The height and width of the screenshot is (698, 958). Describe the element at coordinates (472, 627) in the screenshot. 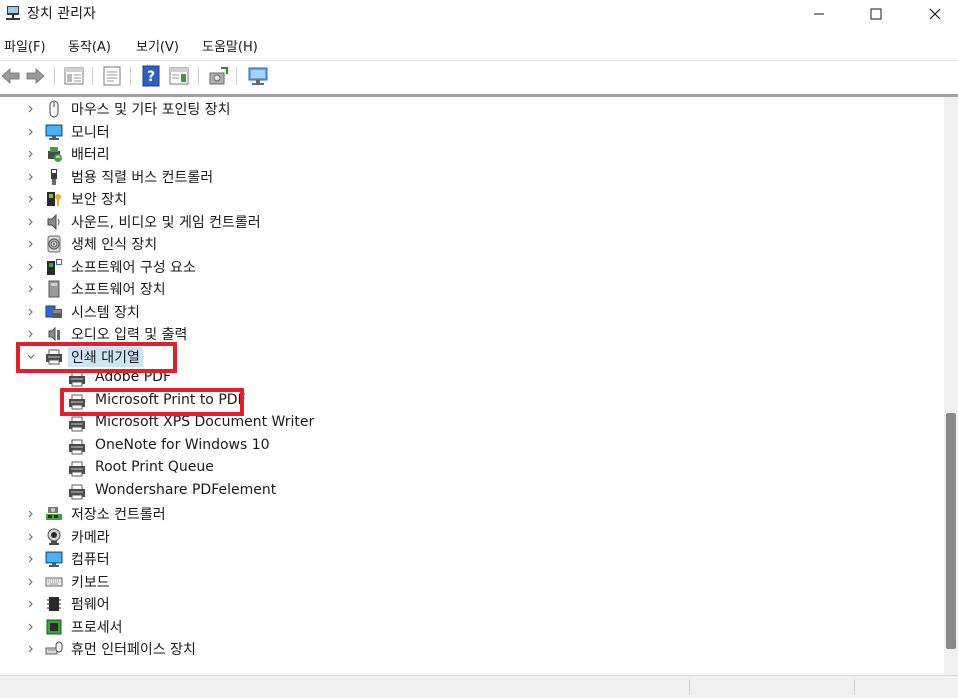

I see `tree-category: 프로세서` at that location.